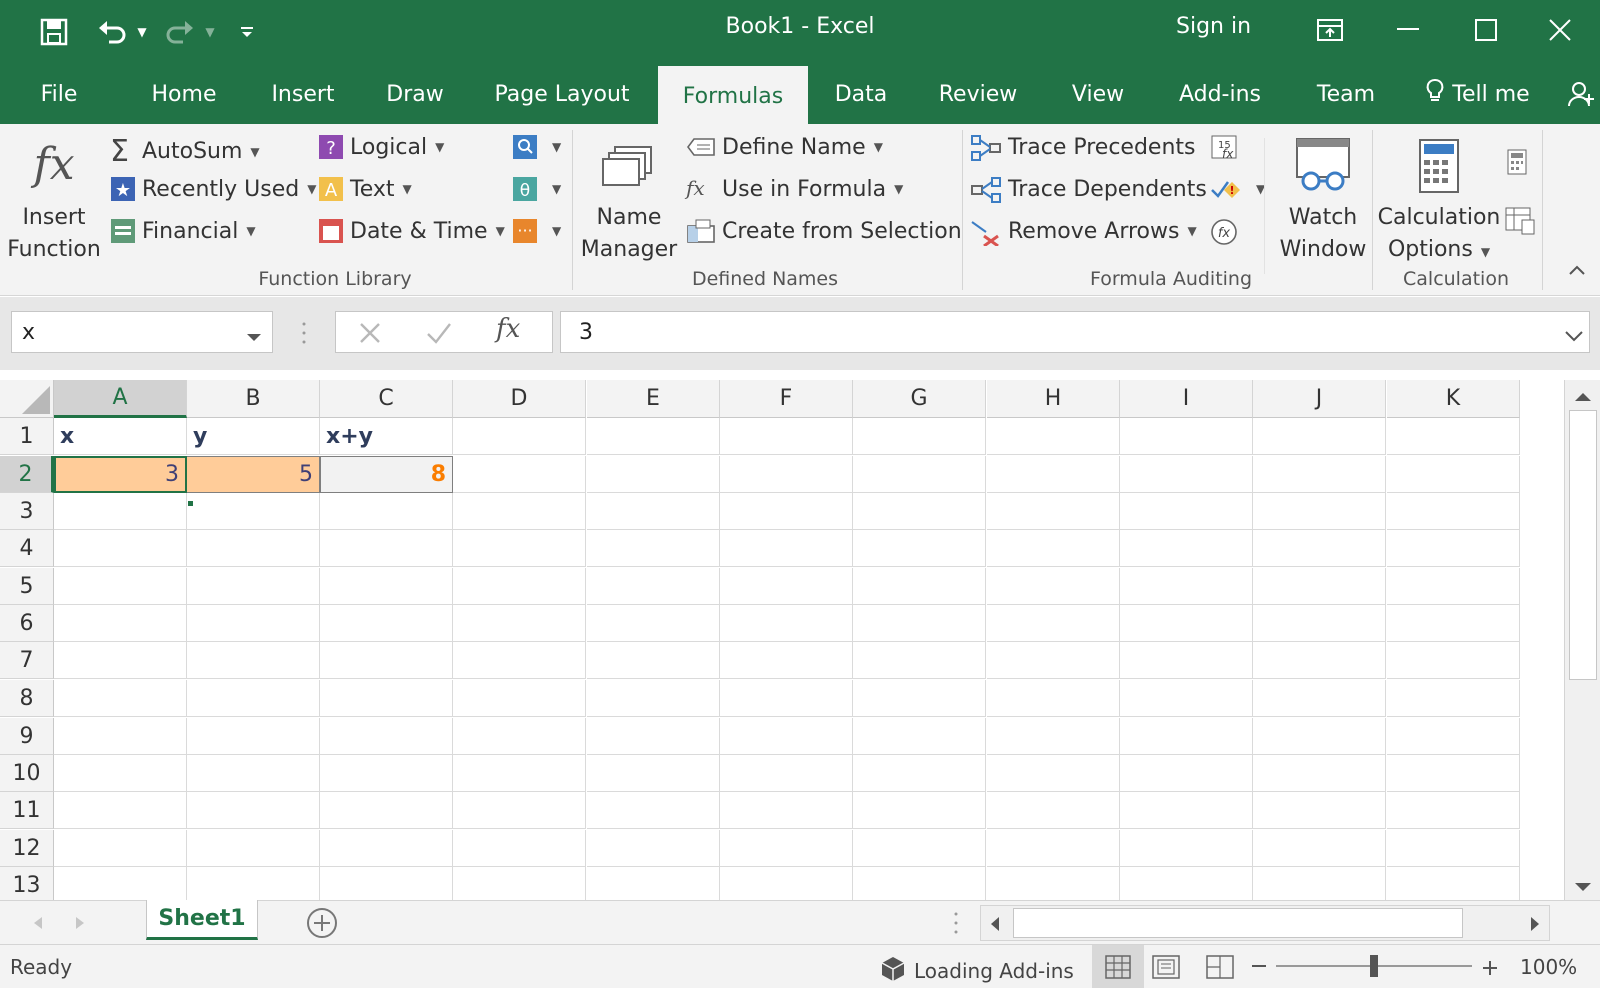 Image resolution: width=1600 pixels, height=988 pixels. What do you see at coordinates (253, 848) in the screenshot?
I see `cell-b12` at bounding box center [253, 848].